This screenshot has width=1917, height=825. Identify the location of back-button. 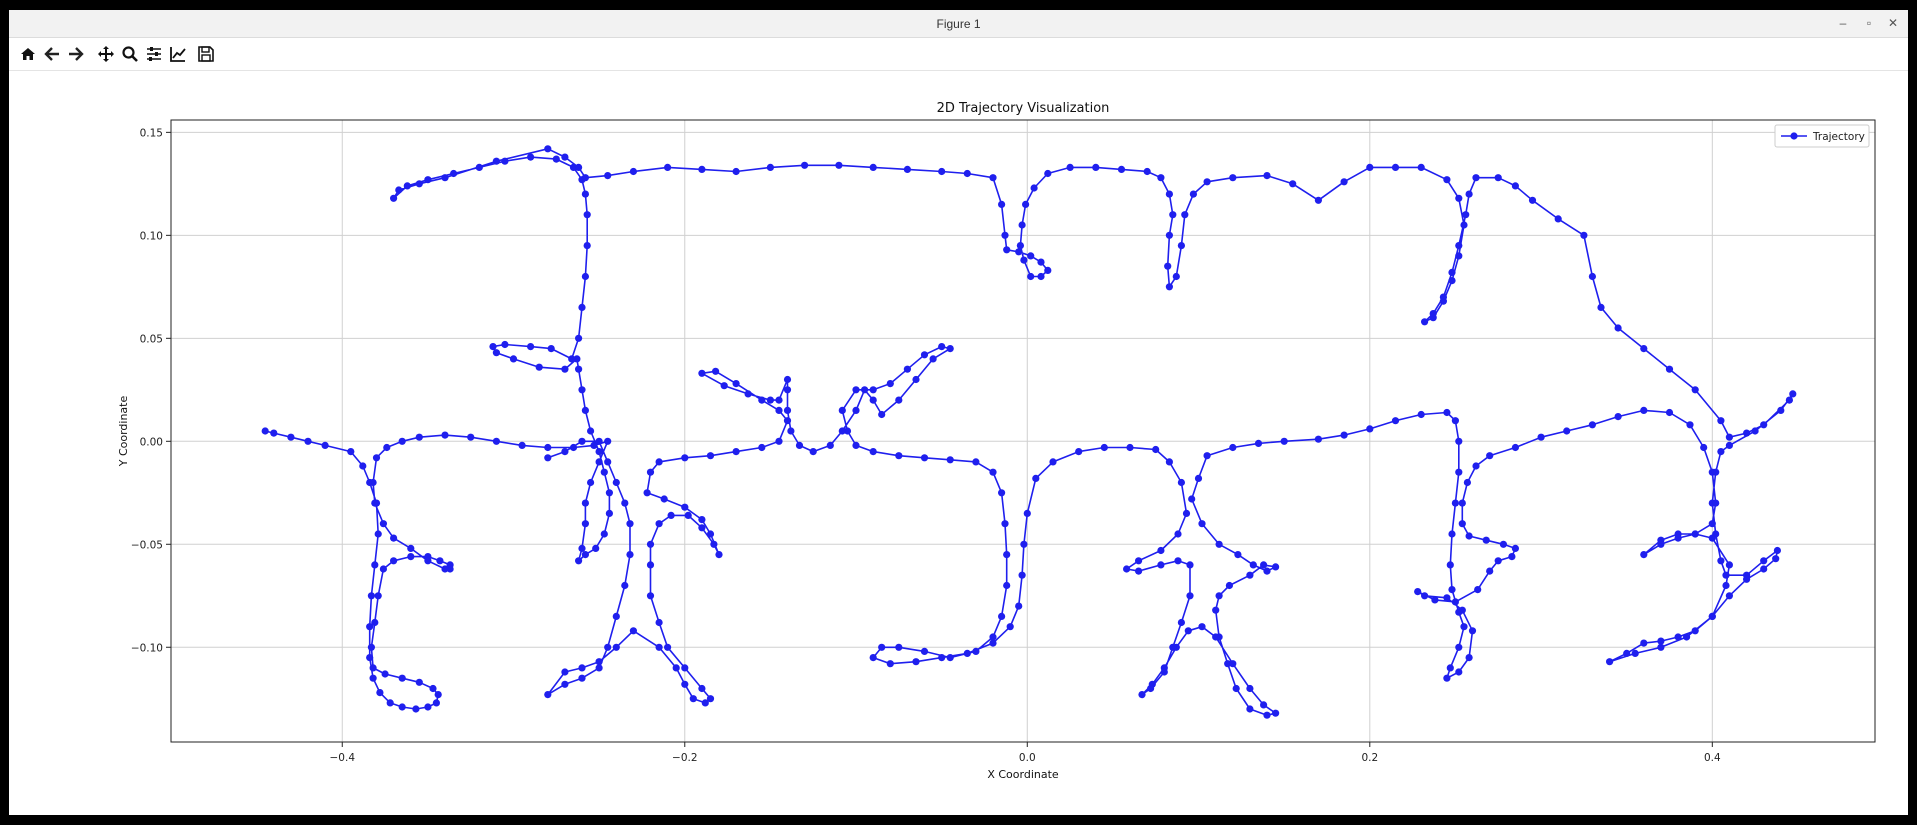
(52, 54).